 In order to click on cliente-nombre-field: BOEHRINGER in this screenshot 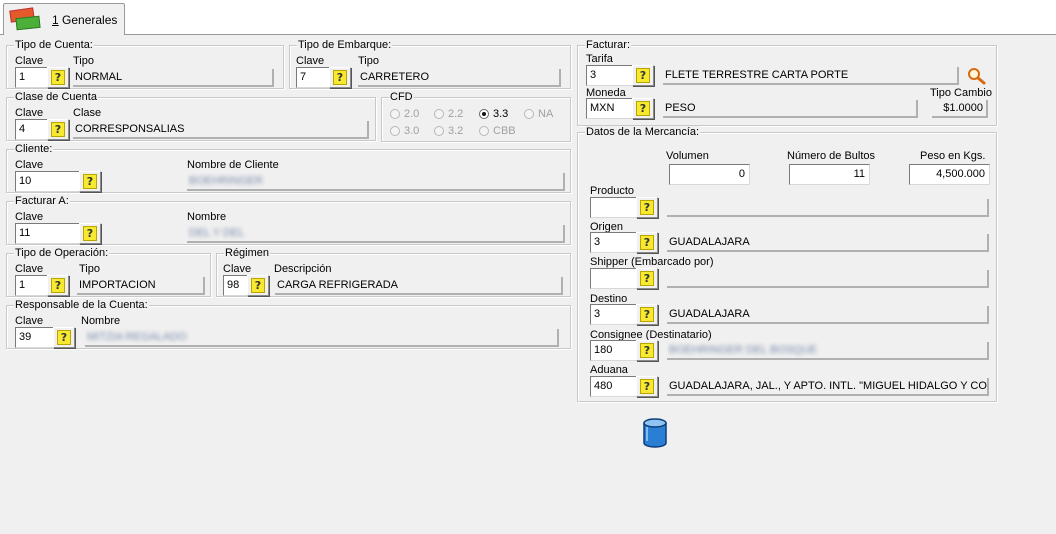, I will do `click(376, 182)`.